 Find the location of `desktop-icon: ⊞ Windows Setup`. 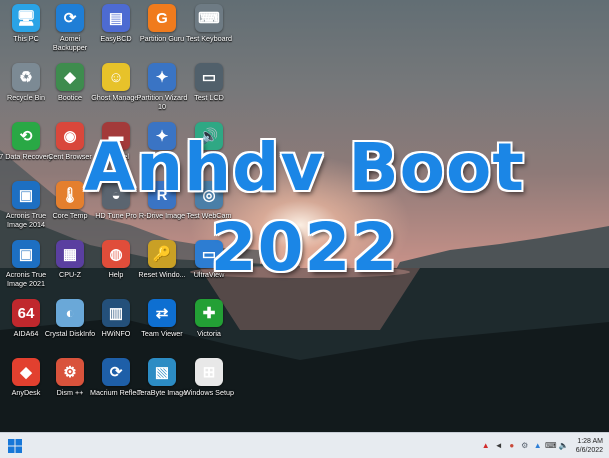

desktop-icon: ⊞ Windows Setup is located at coordinates (209, 378).